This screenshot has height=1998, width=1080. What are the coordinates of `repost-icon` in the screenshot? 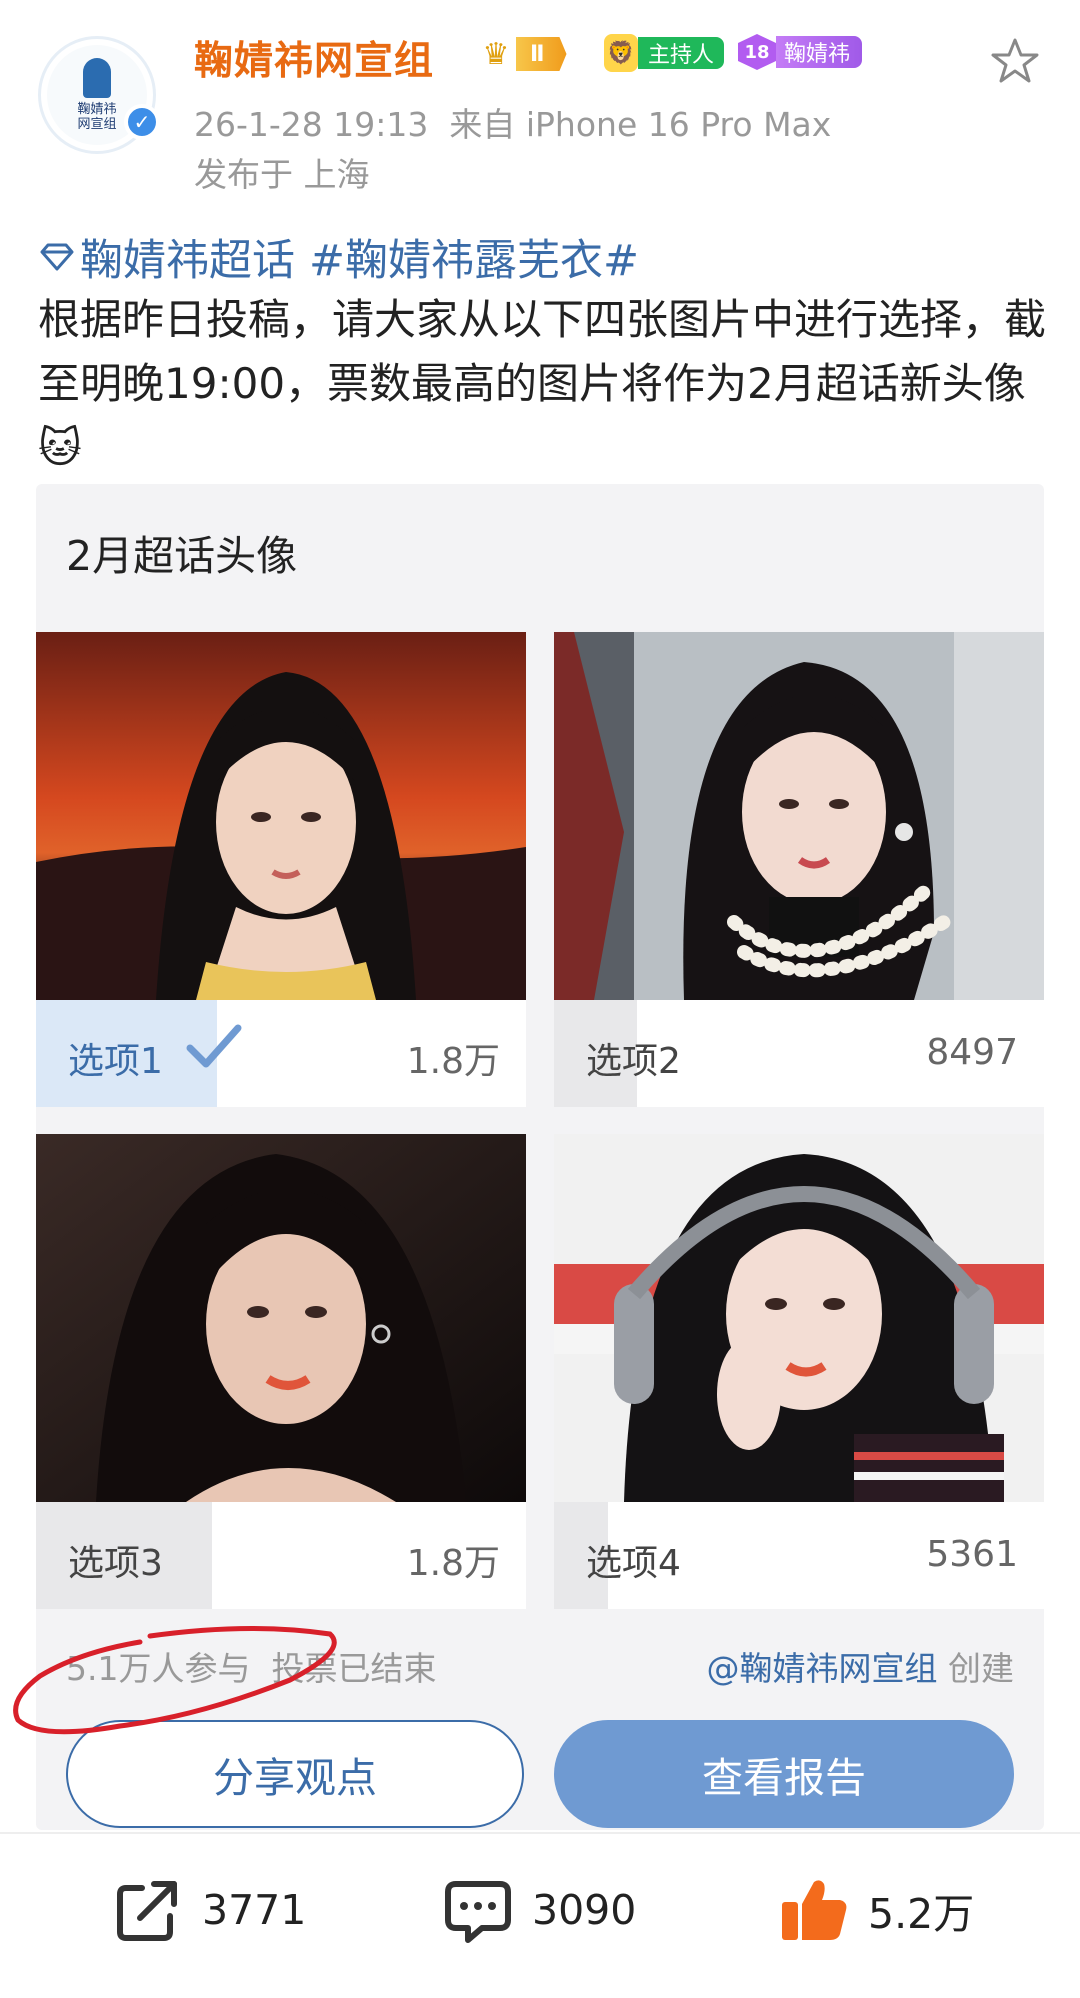 It's located at (147, 1911).